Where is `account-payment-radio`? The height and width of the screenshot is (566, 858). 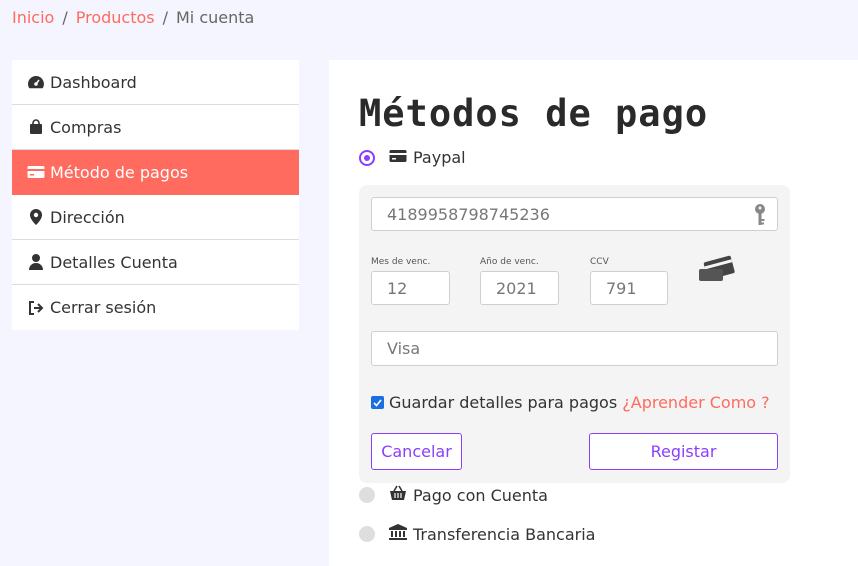 account-payment-radio is located at coordinates (367, 495).